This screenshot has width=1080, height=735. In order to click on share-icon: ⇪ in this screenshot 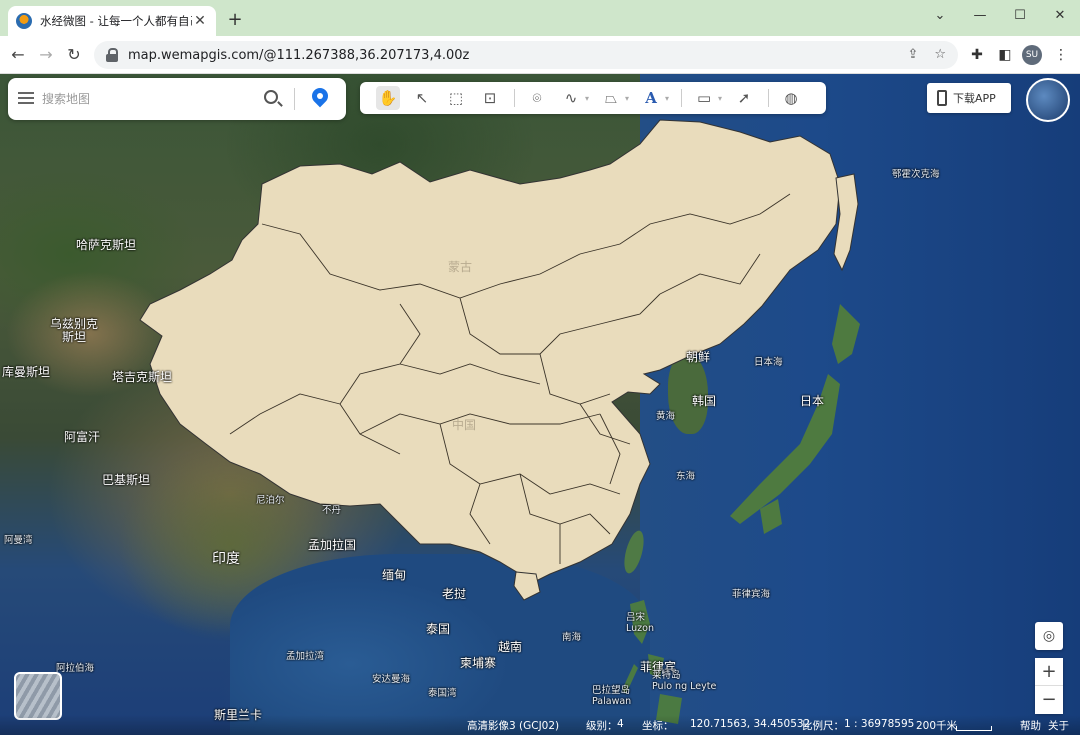, I will do `click(912, 54)`.